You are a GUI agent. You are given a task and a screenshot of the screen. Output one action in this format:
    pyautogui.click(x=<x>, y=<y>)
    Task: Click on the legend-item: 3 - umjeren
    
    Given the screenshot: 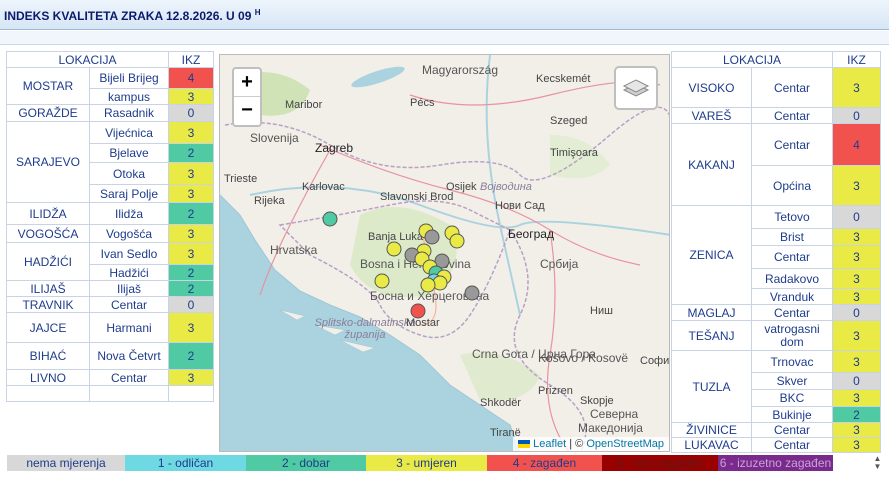 What is the action you would take?
    pyautogui.click(x=426, y=463)
    